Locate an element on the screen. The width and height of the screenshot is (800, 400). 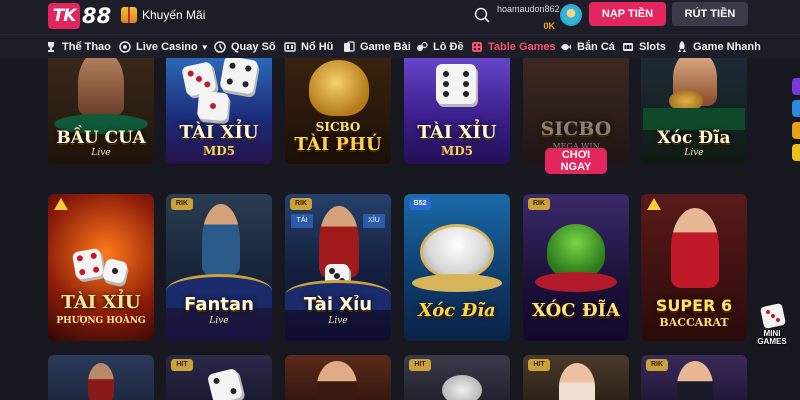
game-card-bau-cua-live: BẦU CUA Live is located at coordinates (101, 111).